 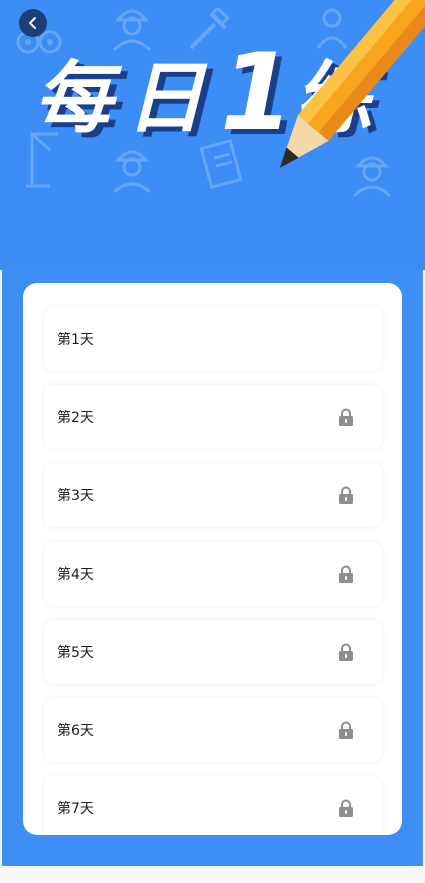 What do you see at coordinates (213, 652) in the screenshot?
I see `day-row: 第5天` at bounding box center [213, 652].